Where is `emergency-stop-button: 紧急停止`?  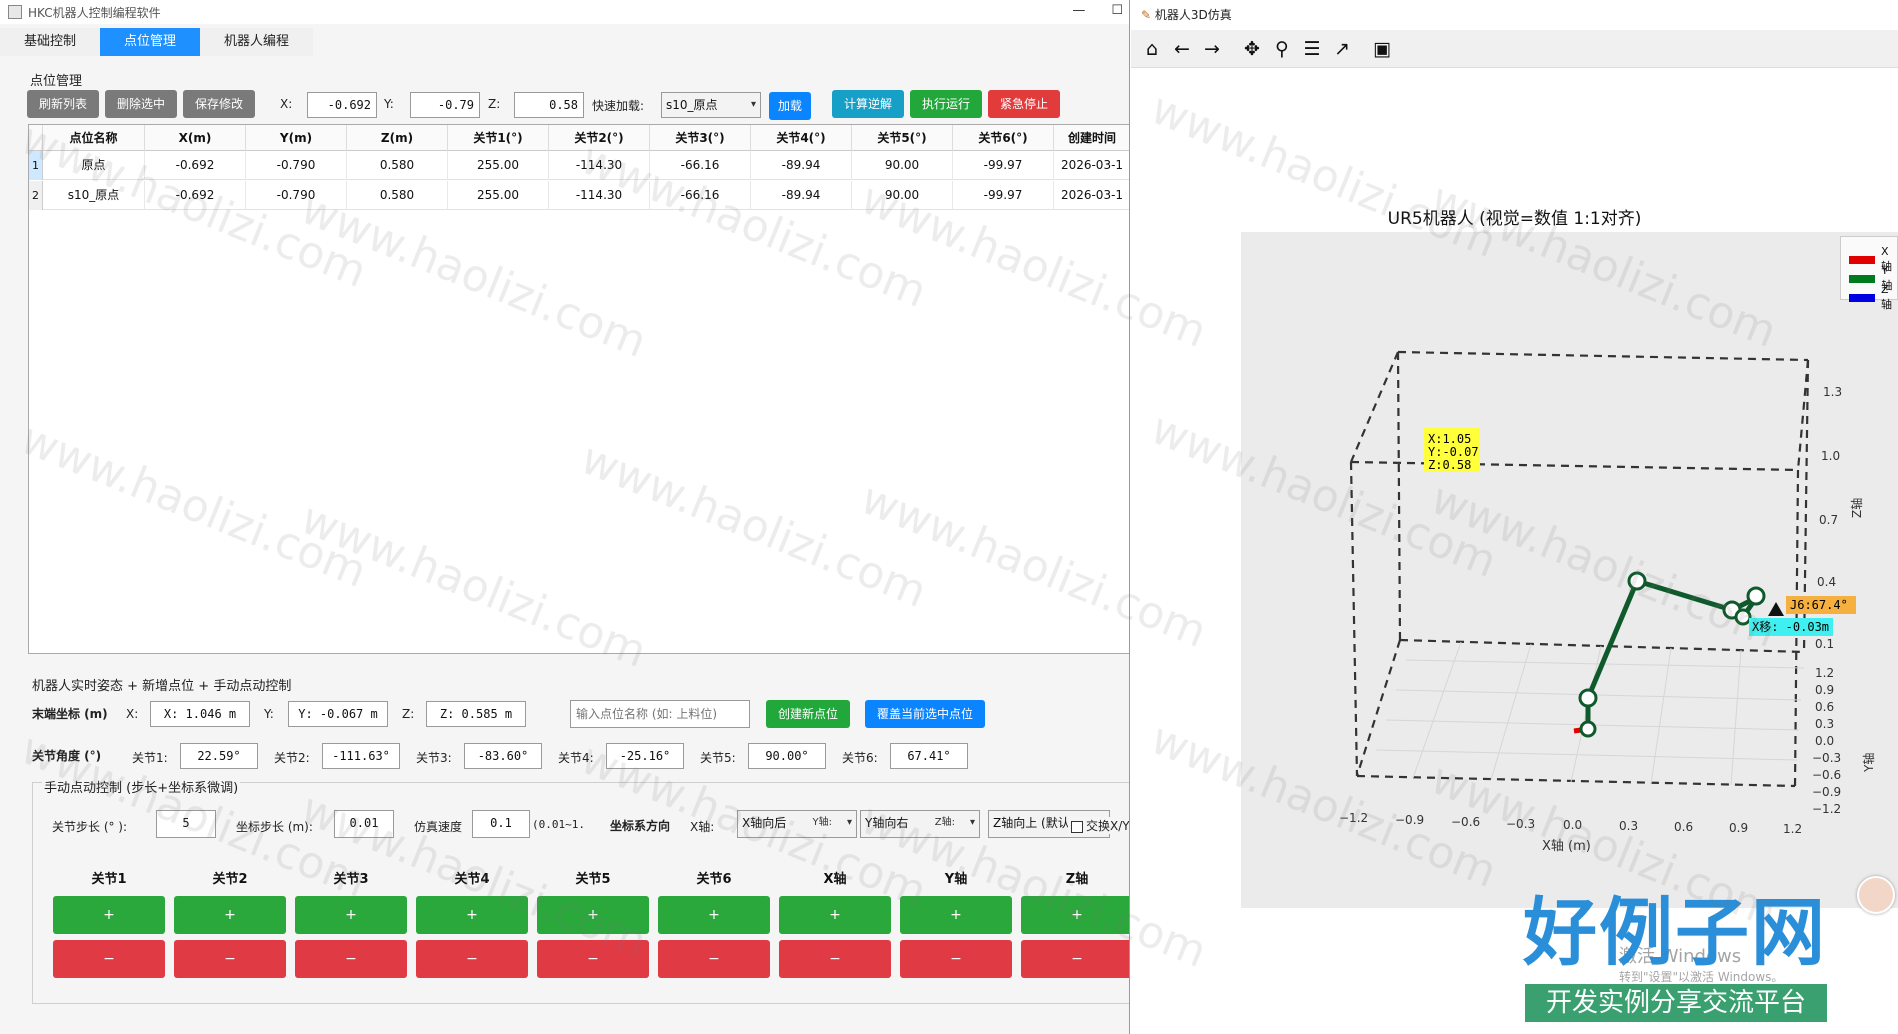 emergency-stop-button: 紧急停止 is located at coordinates (1024, 104).